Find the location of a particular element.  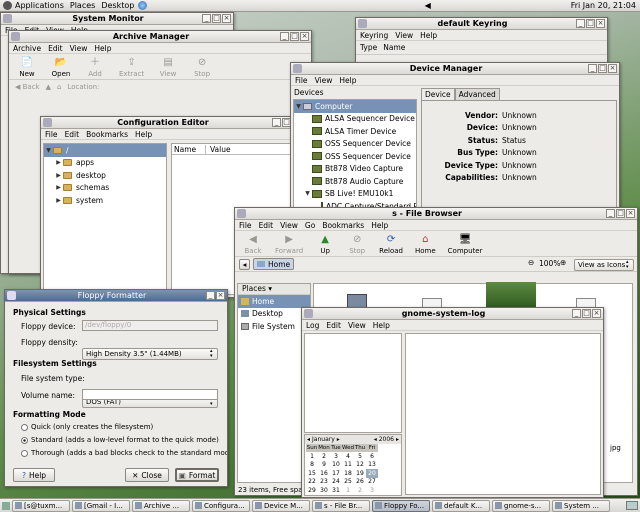

panel-clock: Fri Jan 20, 21:04 is located at coordinates (603, 5).